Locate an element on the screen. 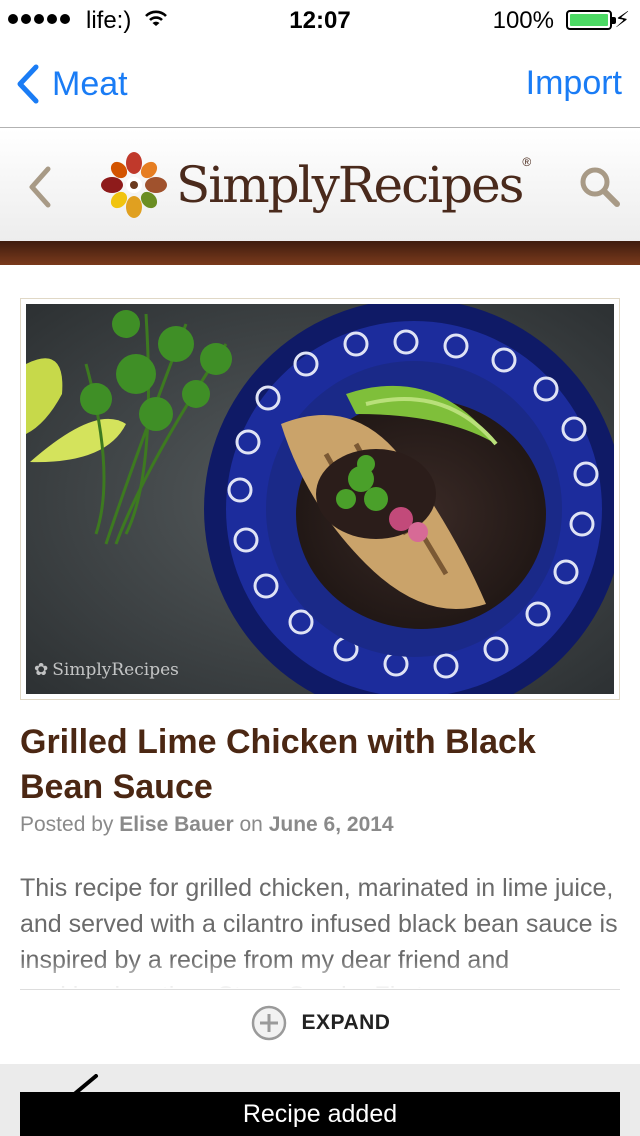 Image resolution: width=640 pixels, height=1136 pixels. status-bar: life:) 12:07 100% ⚡ is located at coordinates (320, 20).